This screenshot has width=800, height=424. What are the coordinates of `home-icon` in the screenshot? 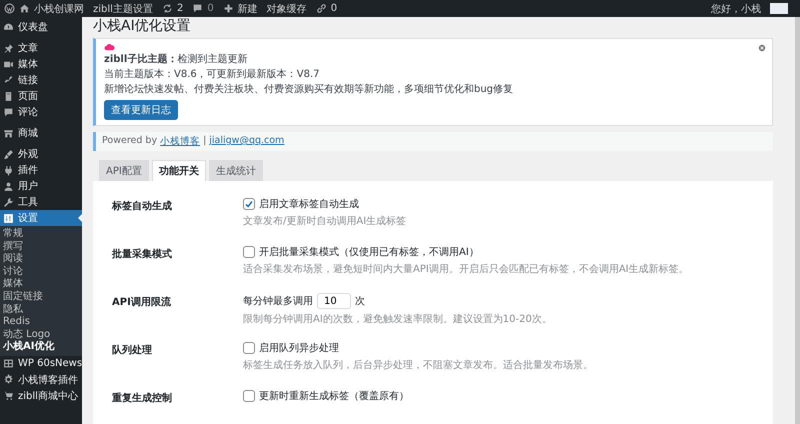 It's located at (24, 8).